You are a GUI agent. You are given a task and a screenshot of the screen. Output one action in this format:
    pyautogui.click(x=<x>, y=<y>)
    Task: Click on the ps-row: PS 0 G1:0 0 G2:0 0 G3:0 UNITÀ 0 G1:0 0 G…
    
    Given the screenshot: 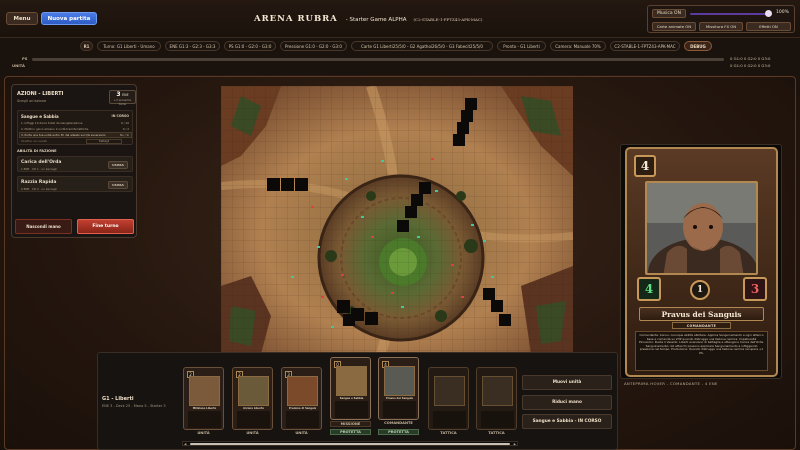 What is the action you would take?
    pyautogui.click(x=400, y=64)
    